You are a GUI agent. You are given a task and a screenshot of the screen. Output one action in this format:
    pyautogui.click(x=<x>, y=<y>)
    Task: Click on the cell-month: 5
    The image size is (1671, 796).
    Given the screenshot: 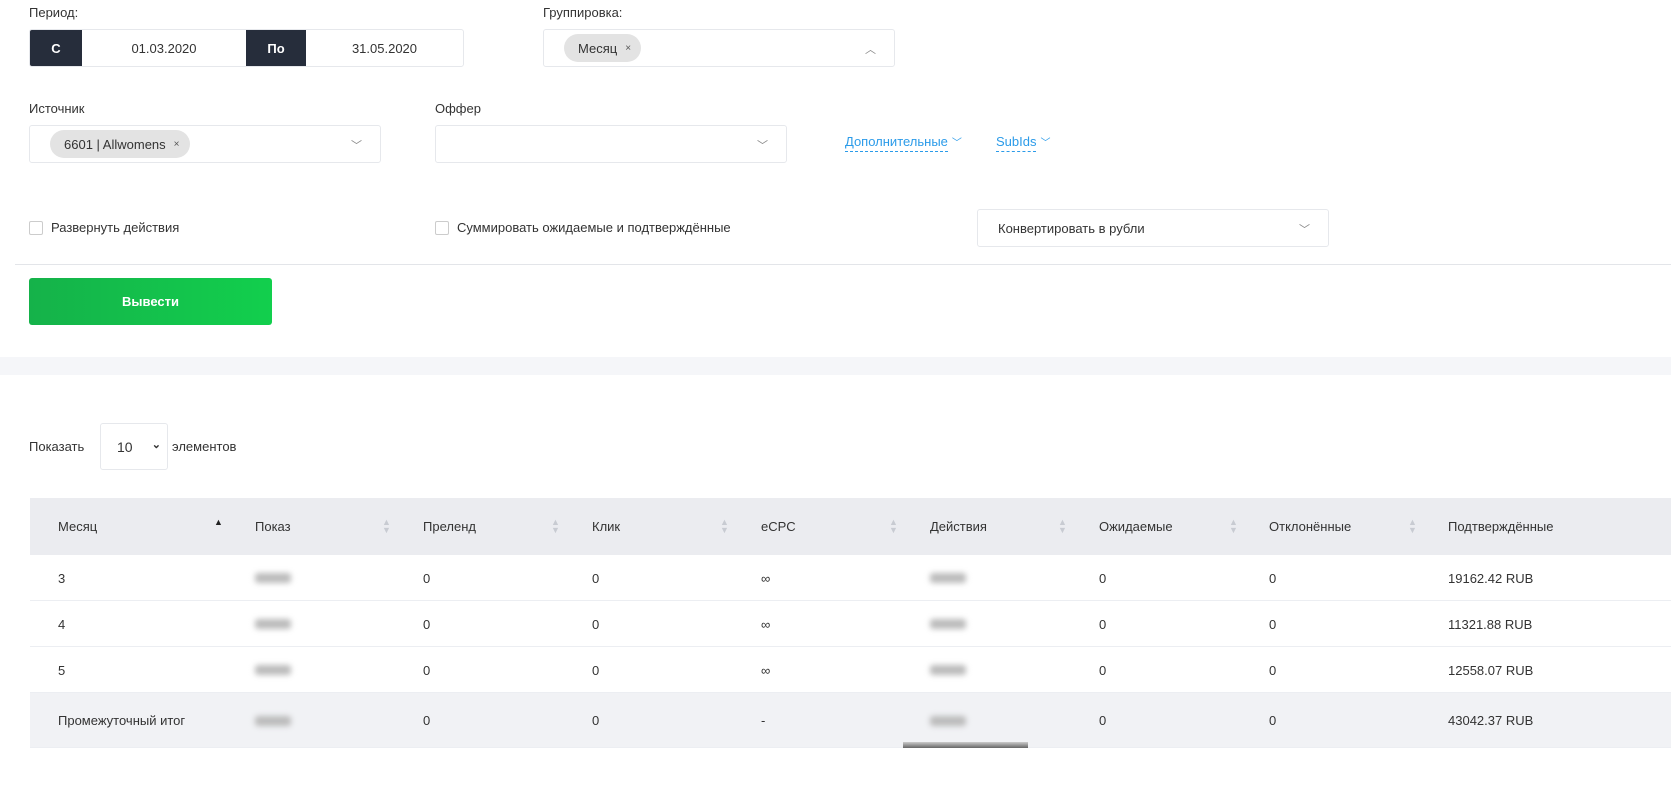 What is the action you would take?
    pyautogui.click(x=62, y=670)
    